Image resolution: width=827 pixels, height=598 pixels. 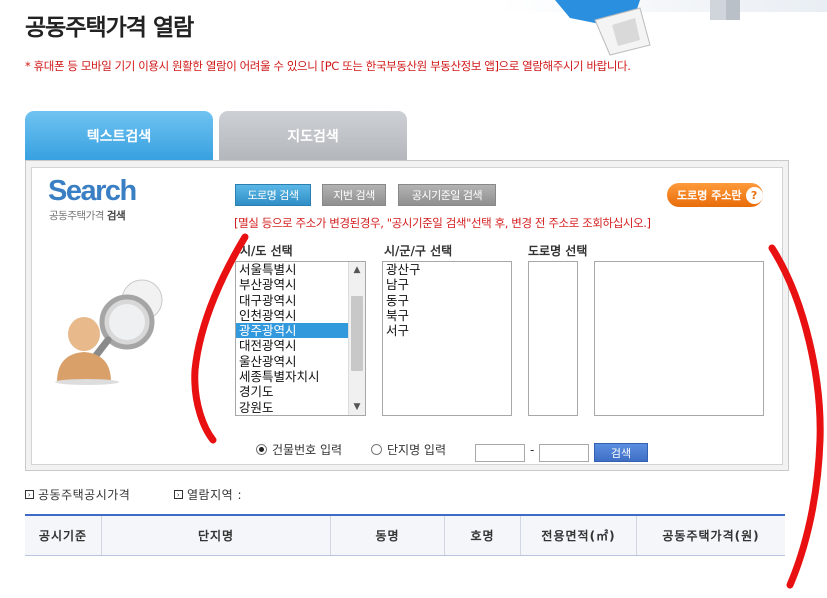 I want to click on price-section-label: › 공동주택공시가격, so click(x=77, y=494).